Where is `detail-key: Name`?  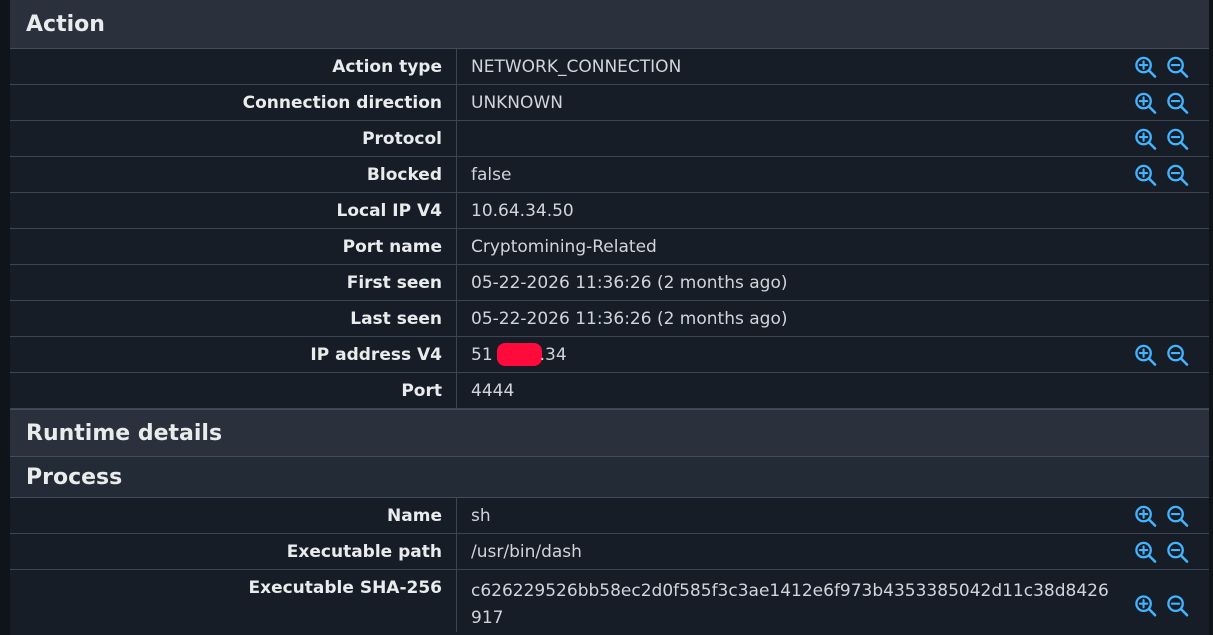 detail-key: Name is located at coordinates (233, 515).